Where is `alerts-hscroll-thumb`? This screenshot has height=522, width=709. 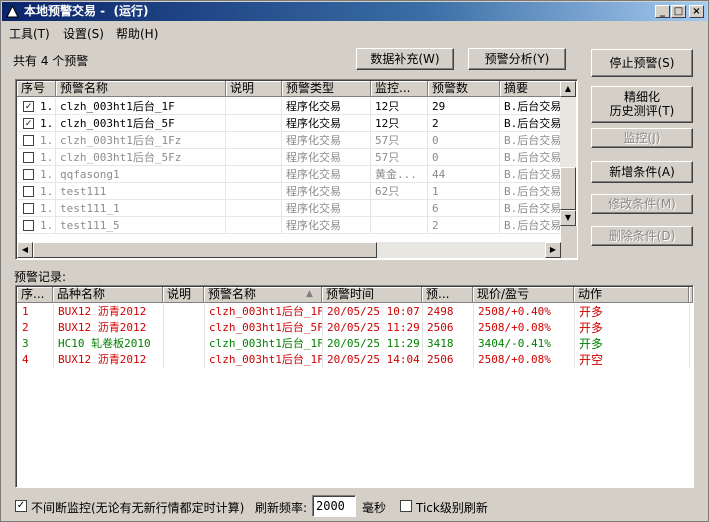
alerts-hscroll-thumb is located at coordinates (205, 250).